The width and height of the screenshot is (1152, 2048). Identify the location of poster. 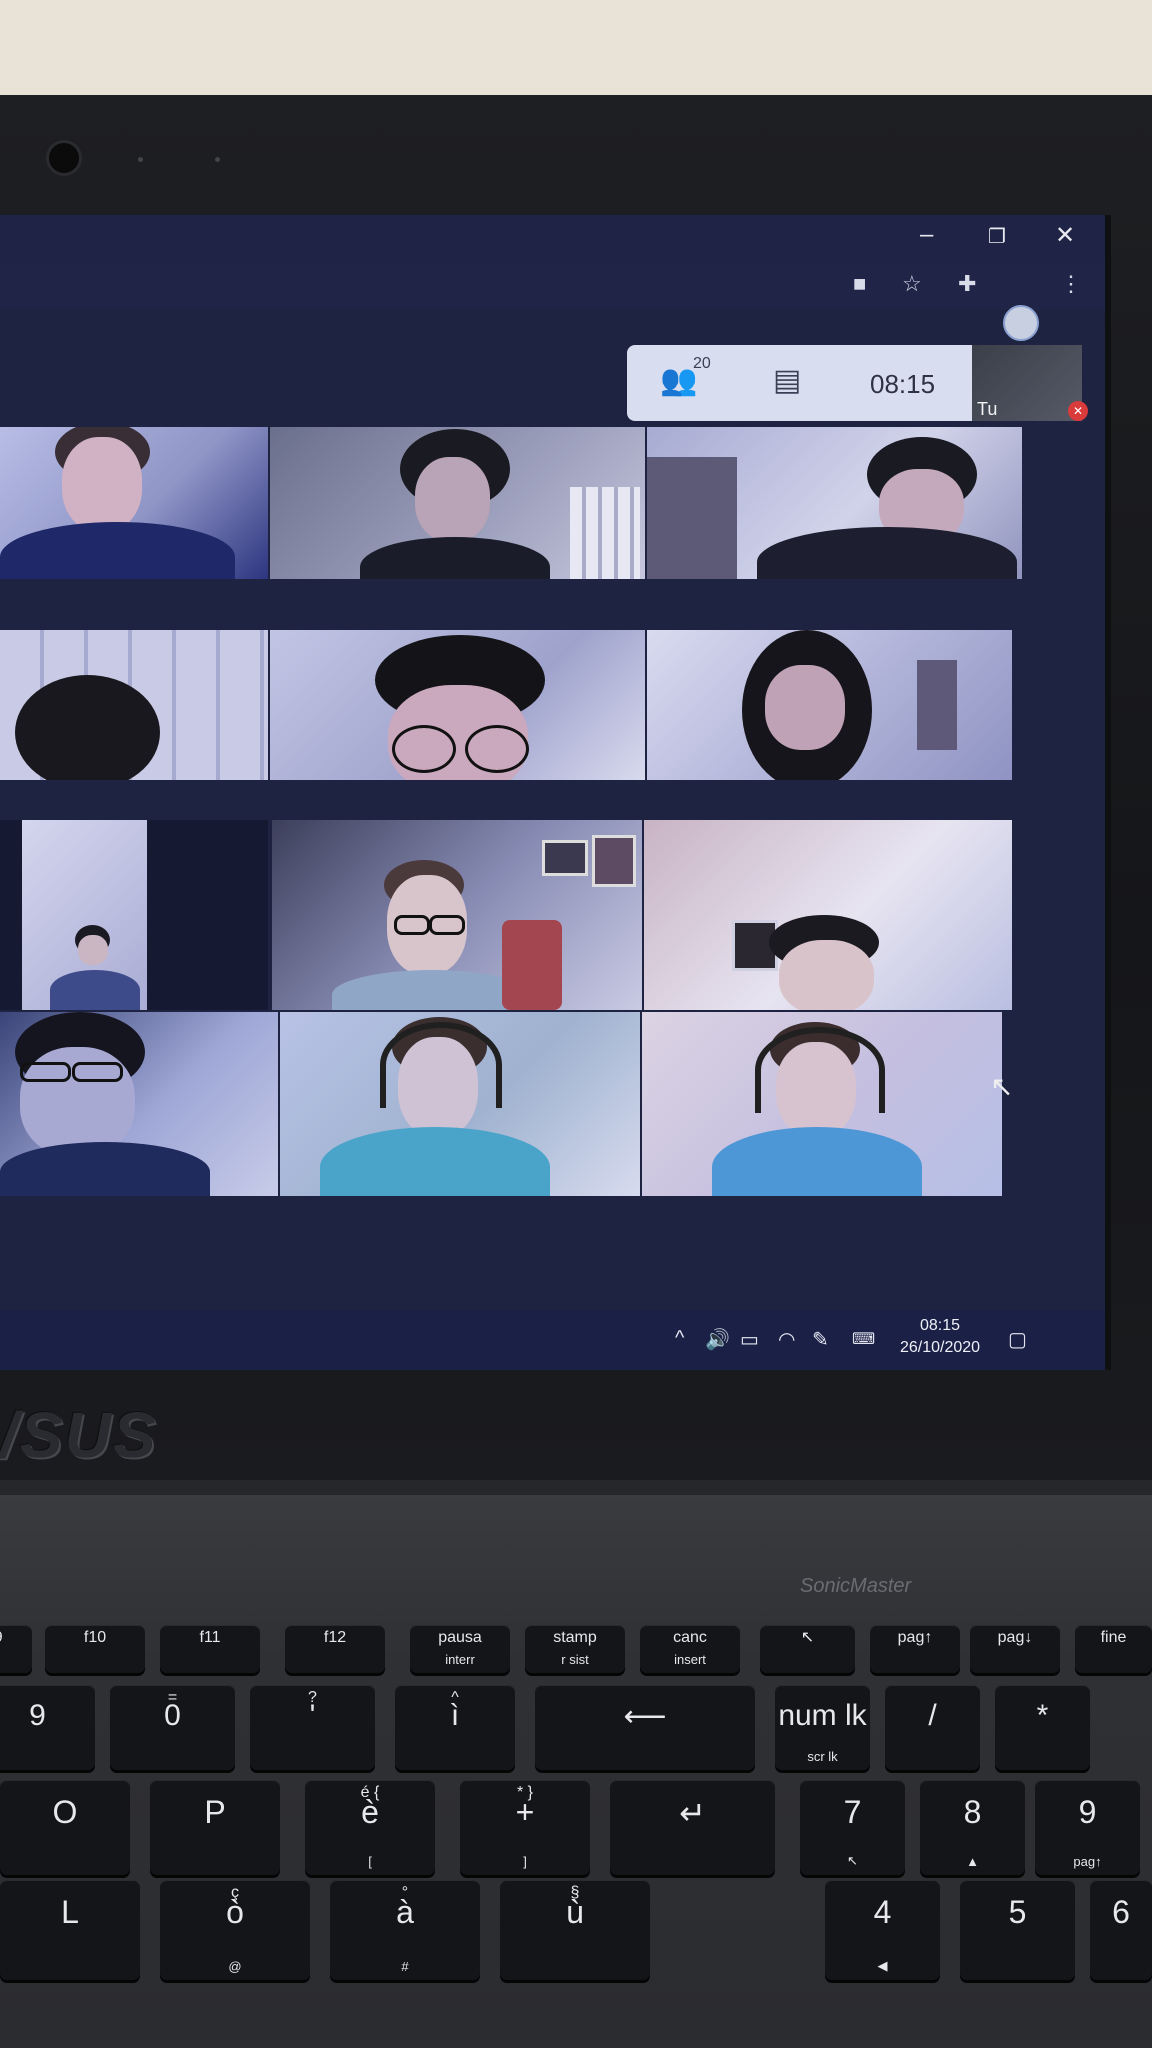
(937, 705).